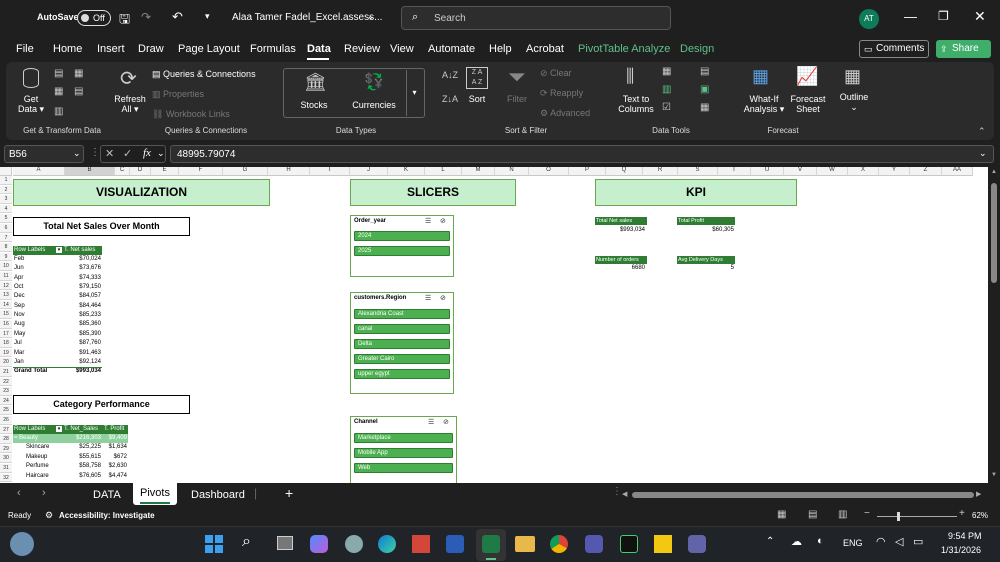  Describe the element at coordinates (191, 114) in the screenshot. I see `workbook-links-button: ⛓ Workbook Links` at that location.